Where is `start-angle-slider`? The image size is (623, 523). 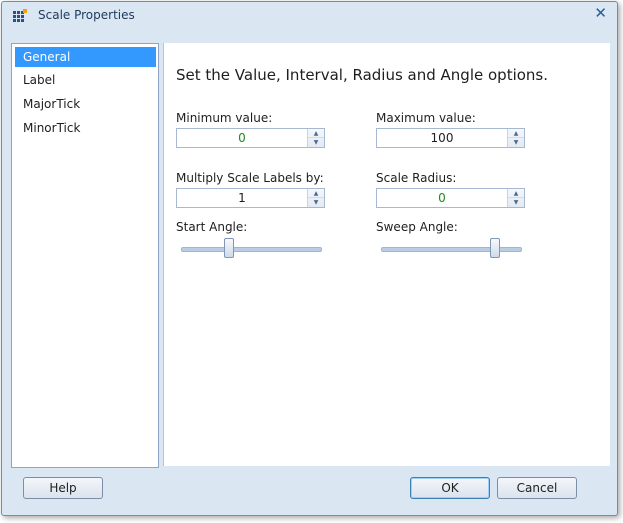 start-angle-slider is located at coordinates (251, 249).